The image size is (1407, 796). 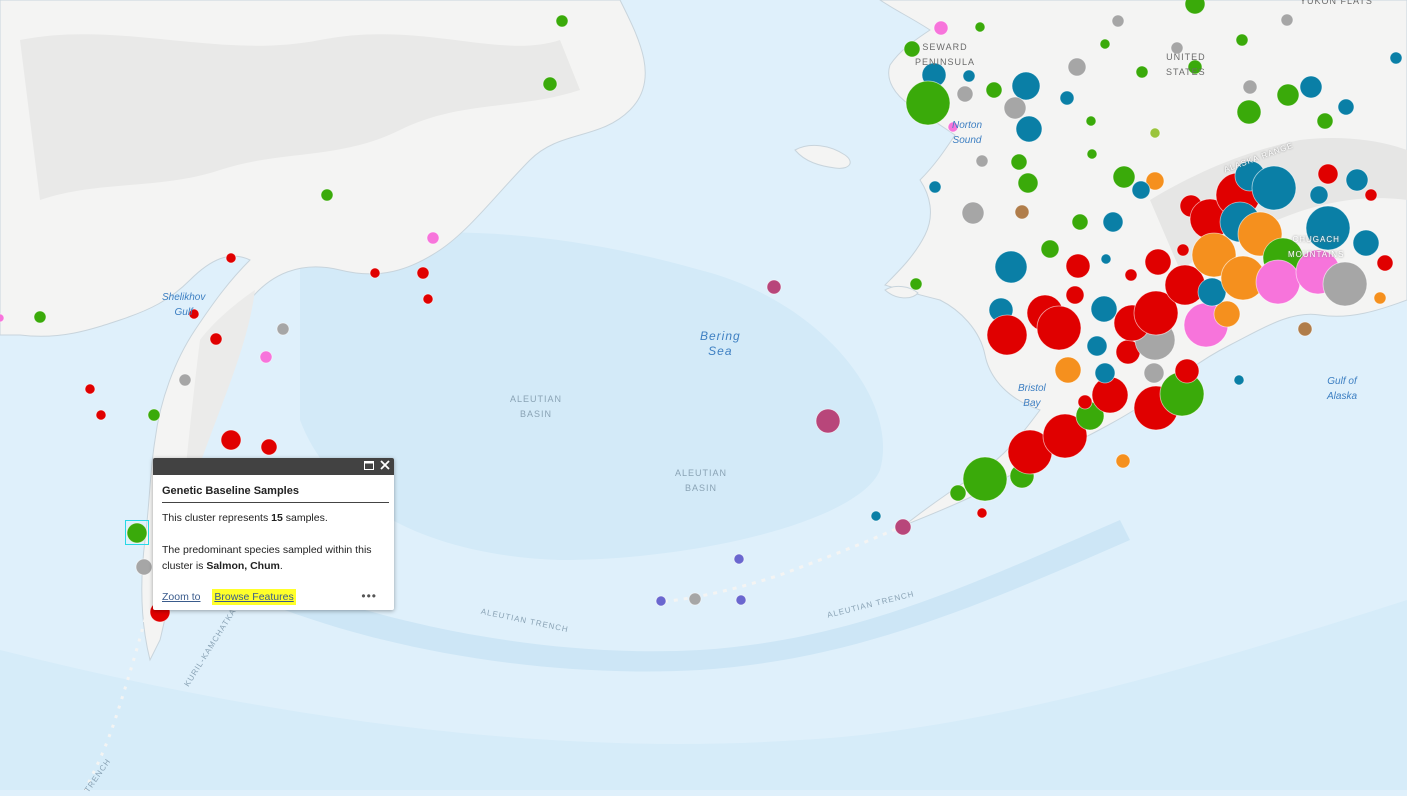 What do you see at coordinates (385, 466) in the screenshot?
I see `close-icon` at bounding box center [385, 466].